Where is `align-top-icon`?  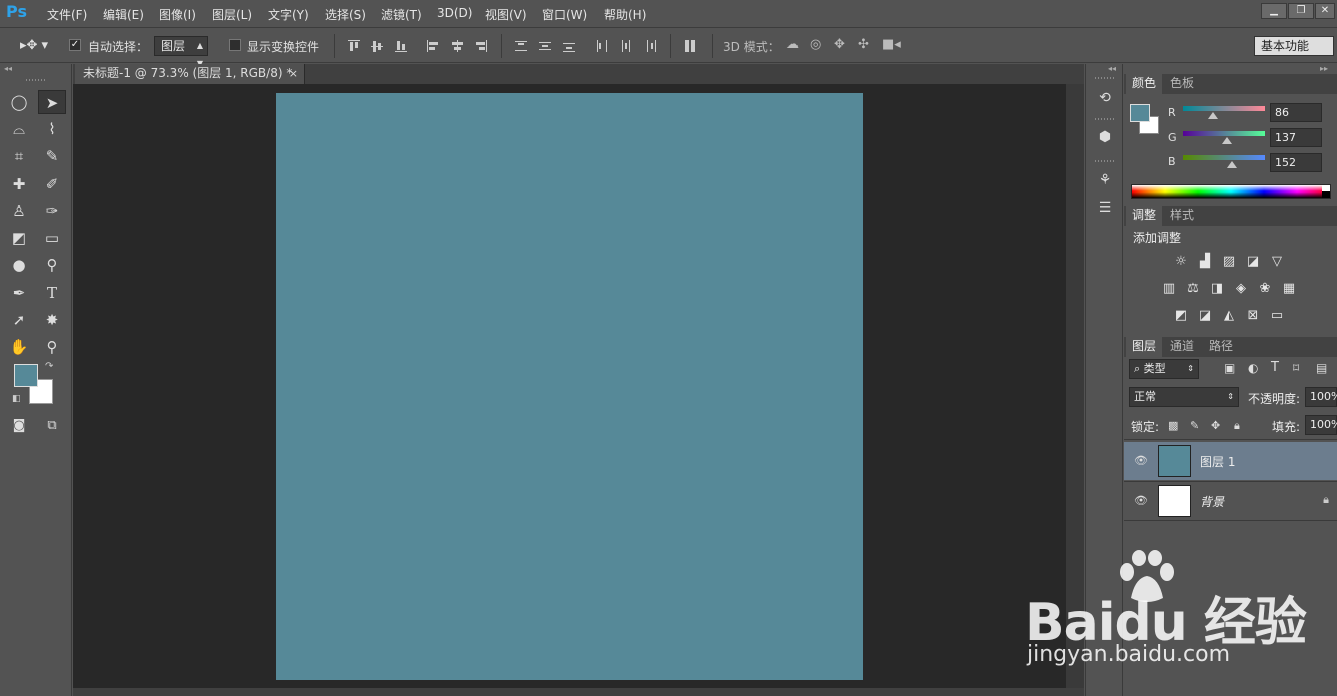 align-top-icon is located at coordinates (354, 46).